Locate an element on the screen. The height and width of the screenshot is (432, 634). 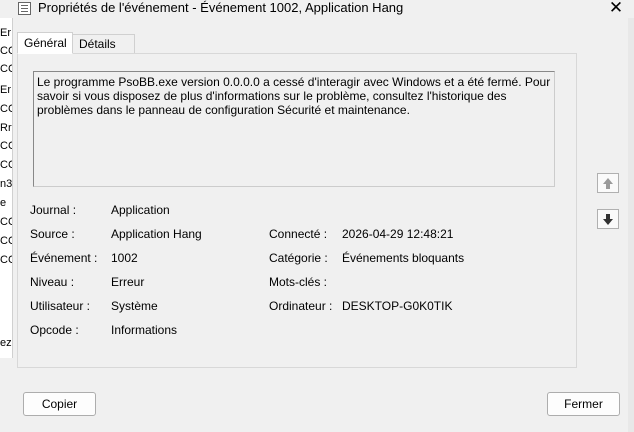
source-value: Application Hang is located at coordinates (156, 234).